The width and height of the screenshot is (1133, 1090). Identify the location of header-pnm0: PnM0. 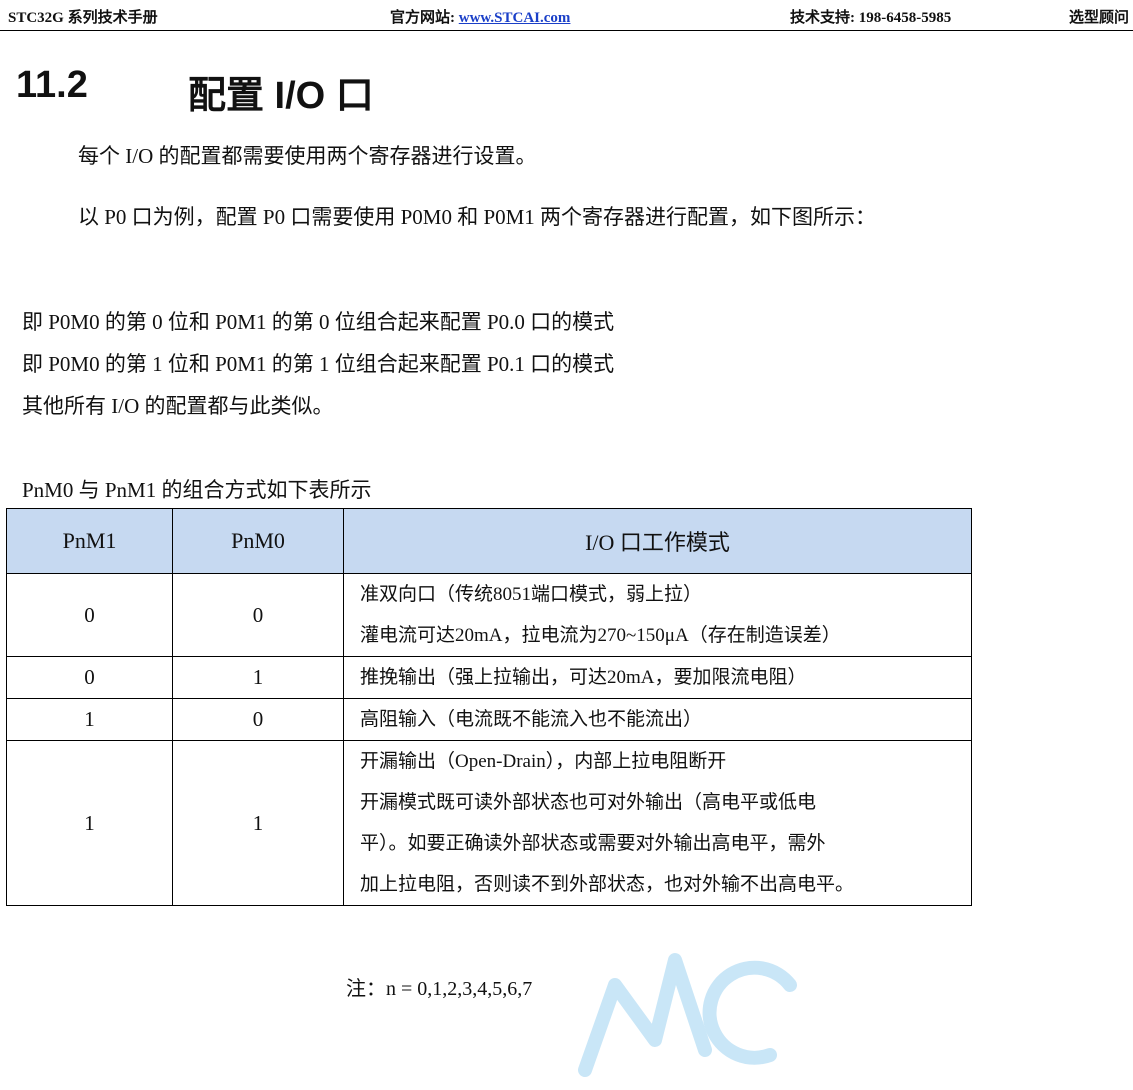
(258, 541).